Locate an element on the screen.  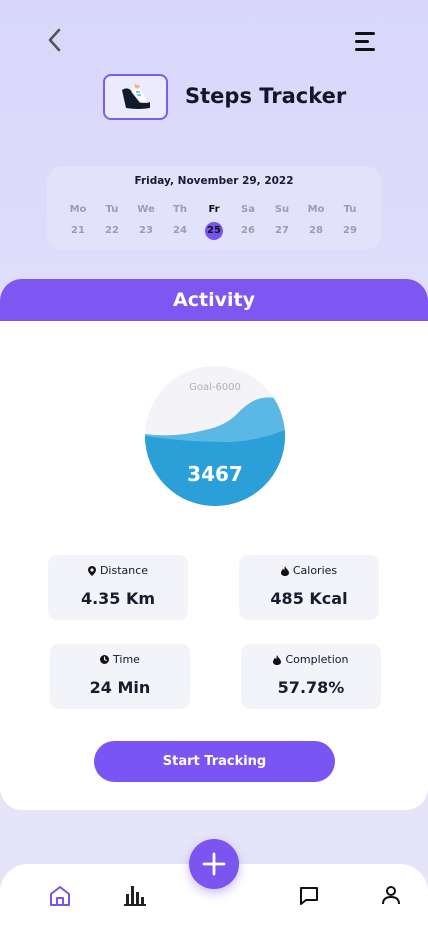
calendar-day-number: 26 is located at coordinates (248, 230).